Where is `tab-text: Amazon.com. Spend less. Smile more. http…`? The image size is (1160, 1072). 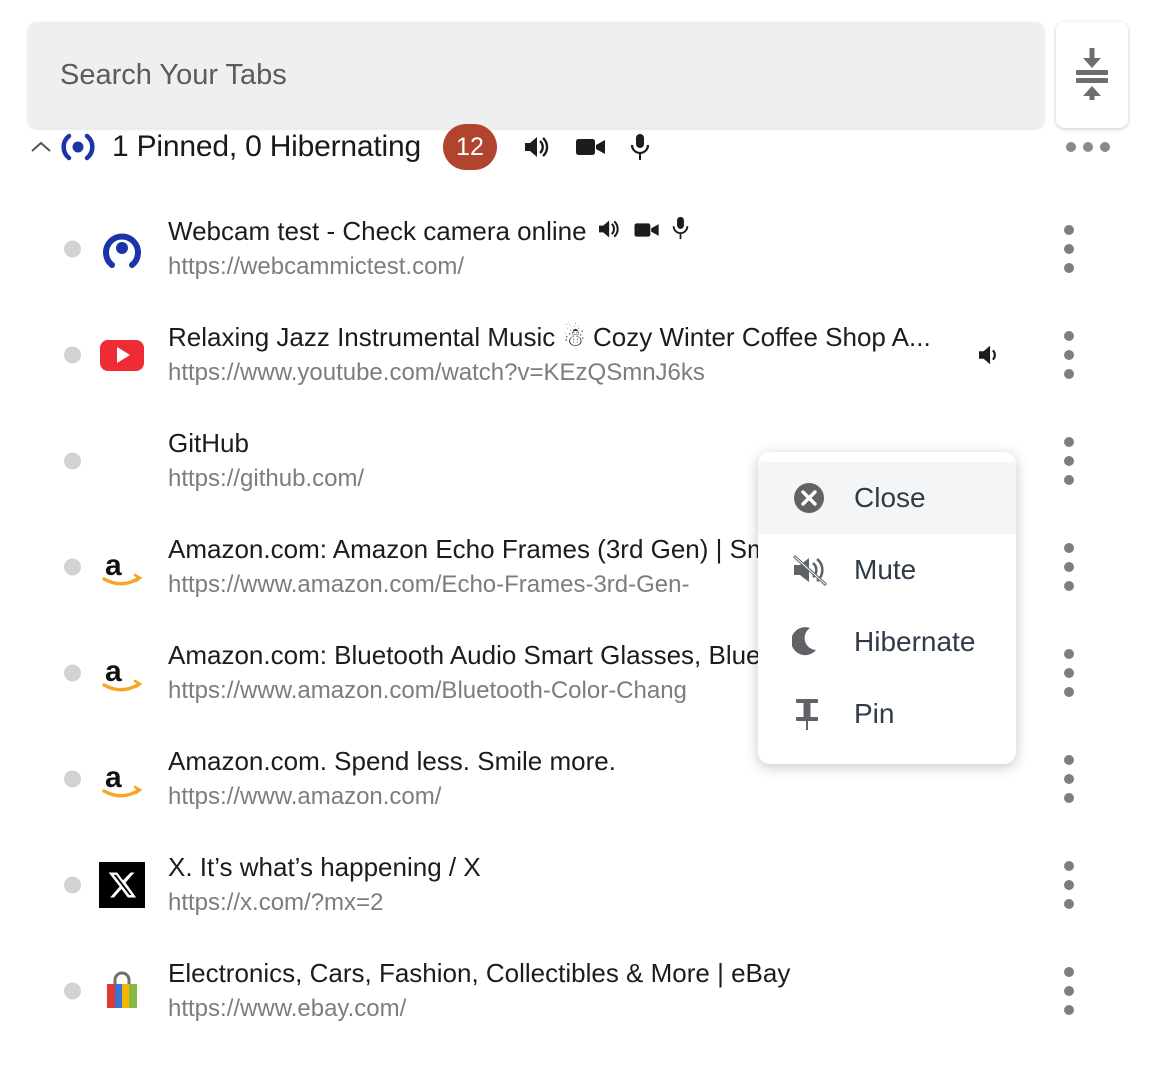
tab-text: Amazon.com. Spend less. Smile more. http… is located at coordinates (392, 779).